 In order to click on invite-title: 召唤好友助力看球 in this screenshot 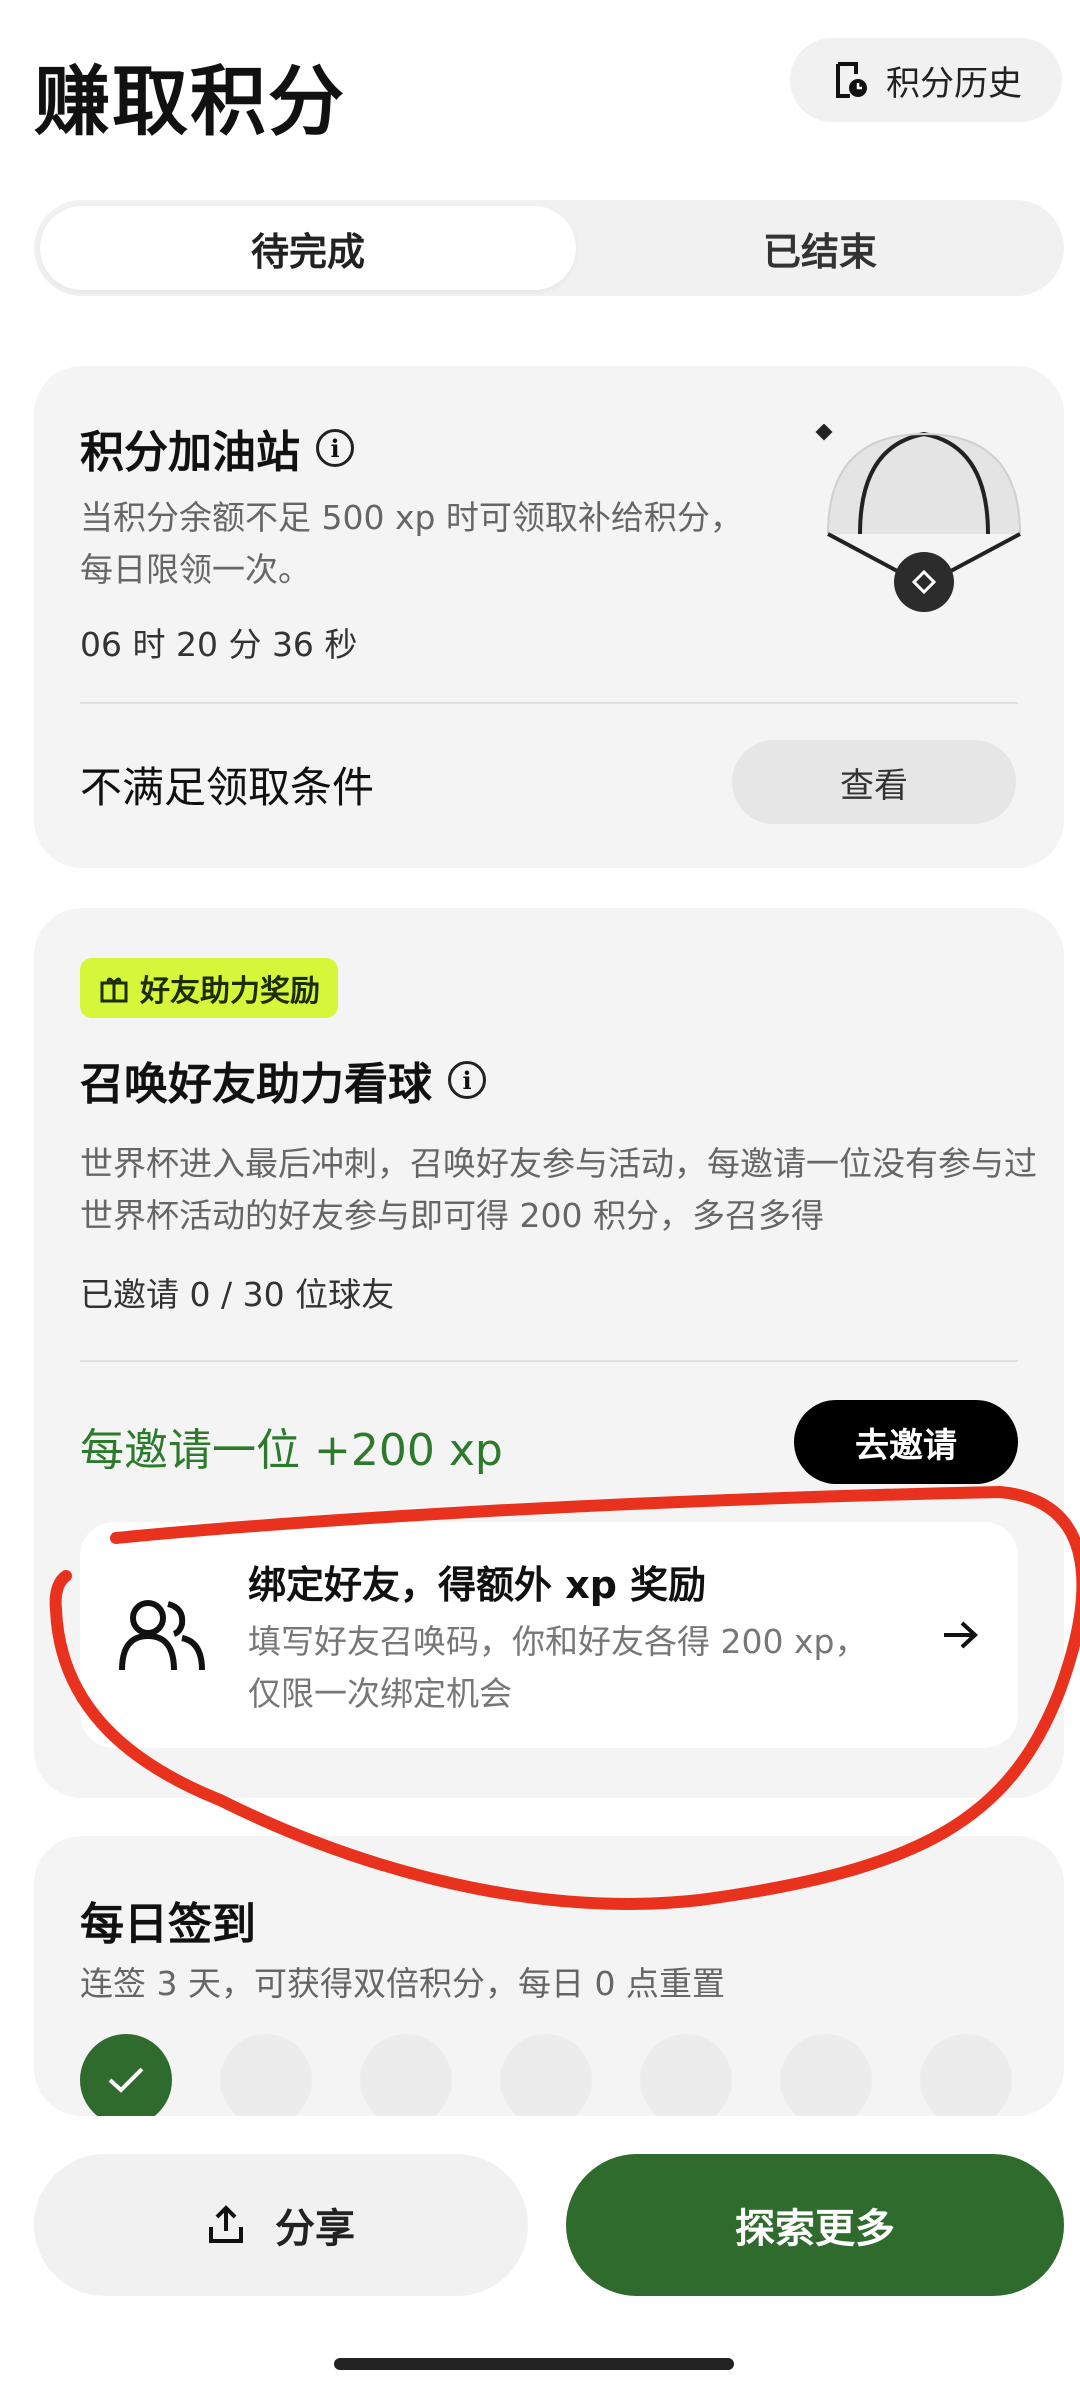, I will do `click(256, 1084)`.